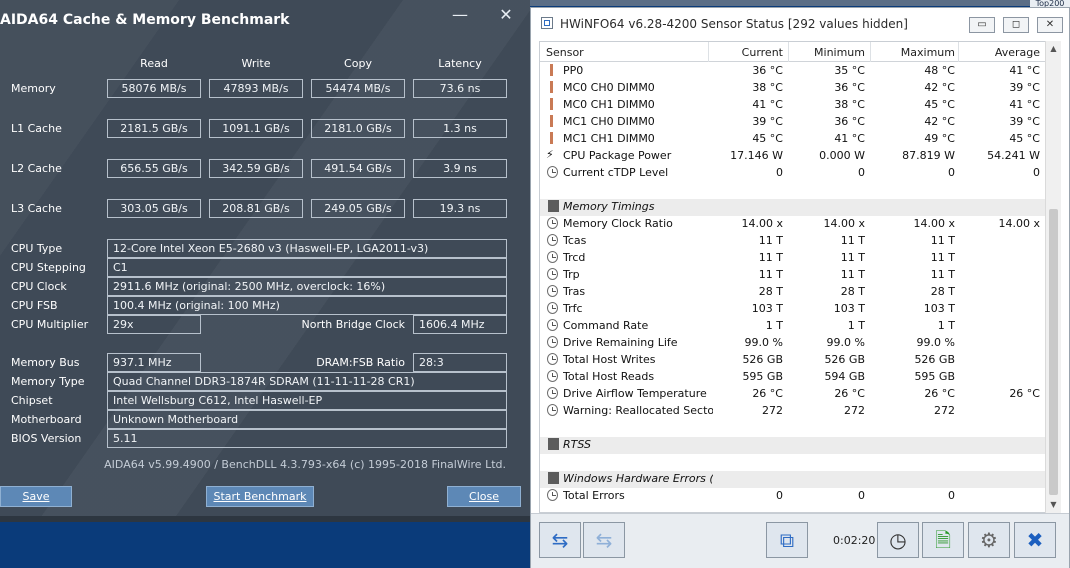 The width and height of the screenshot is (1070, 568). What do you see at coordinates (1050, 25) in the screenshot?
I see `hwinfo-close-button: ✕` at bounding box center [1050, 25].